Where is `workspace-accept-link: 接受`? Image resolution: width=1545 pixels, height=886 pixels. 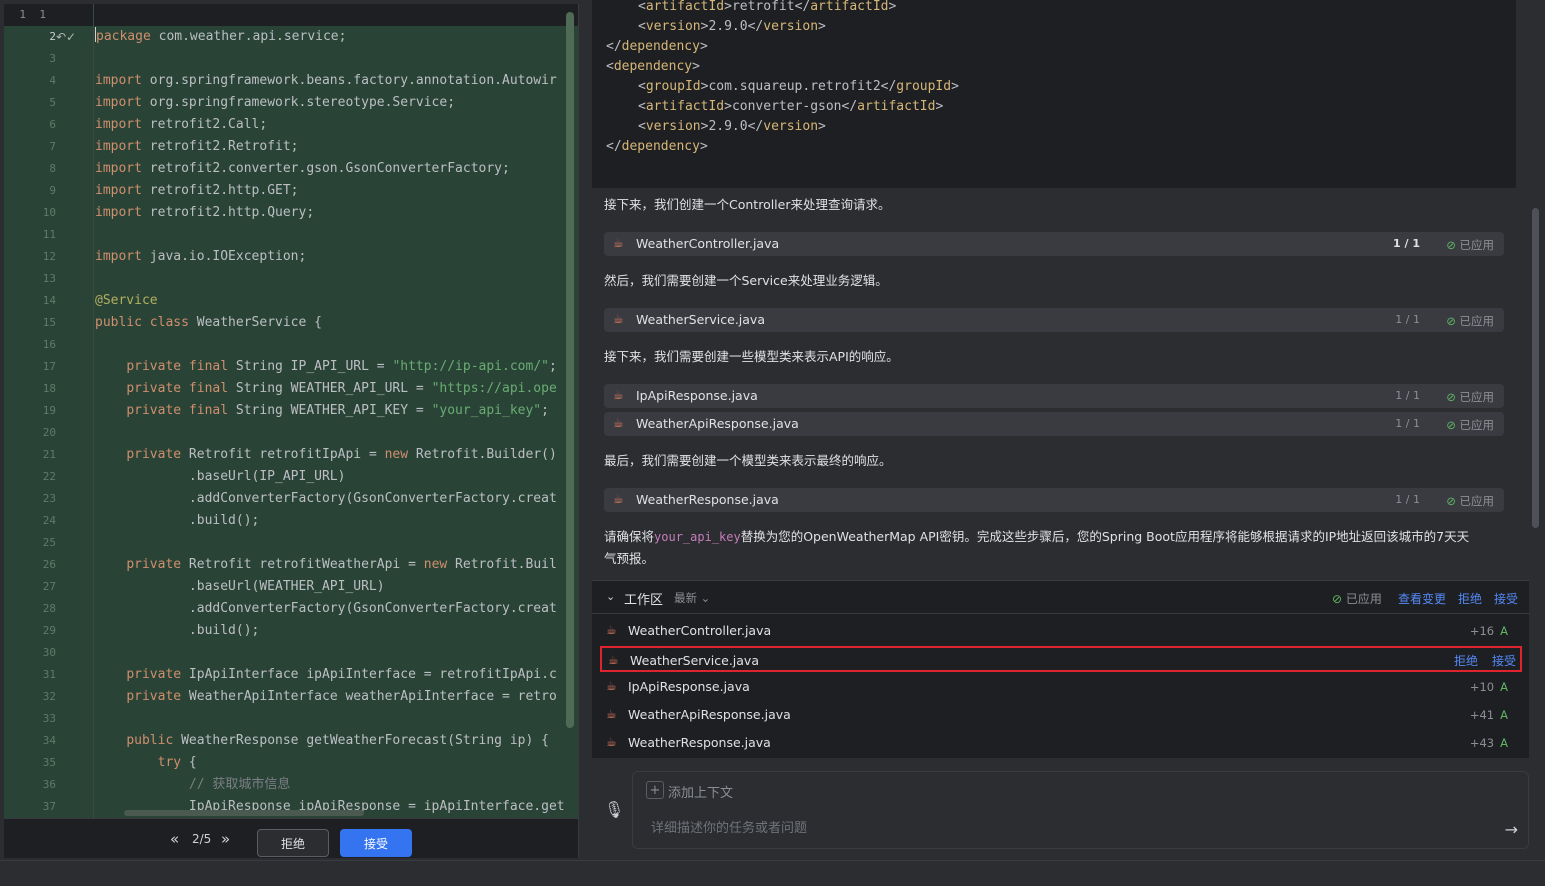
workspace-accept-link: 接受 is located at coordinates (1506, 598).